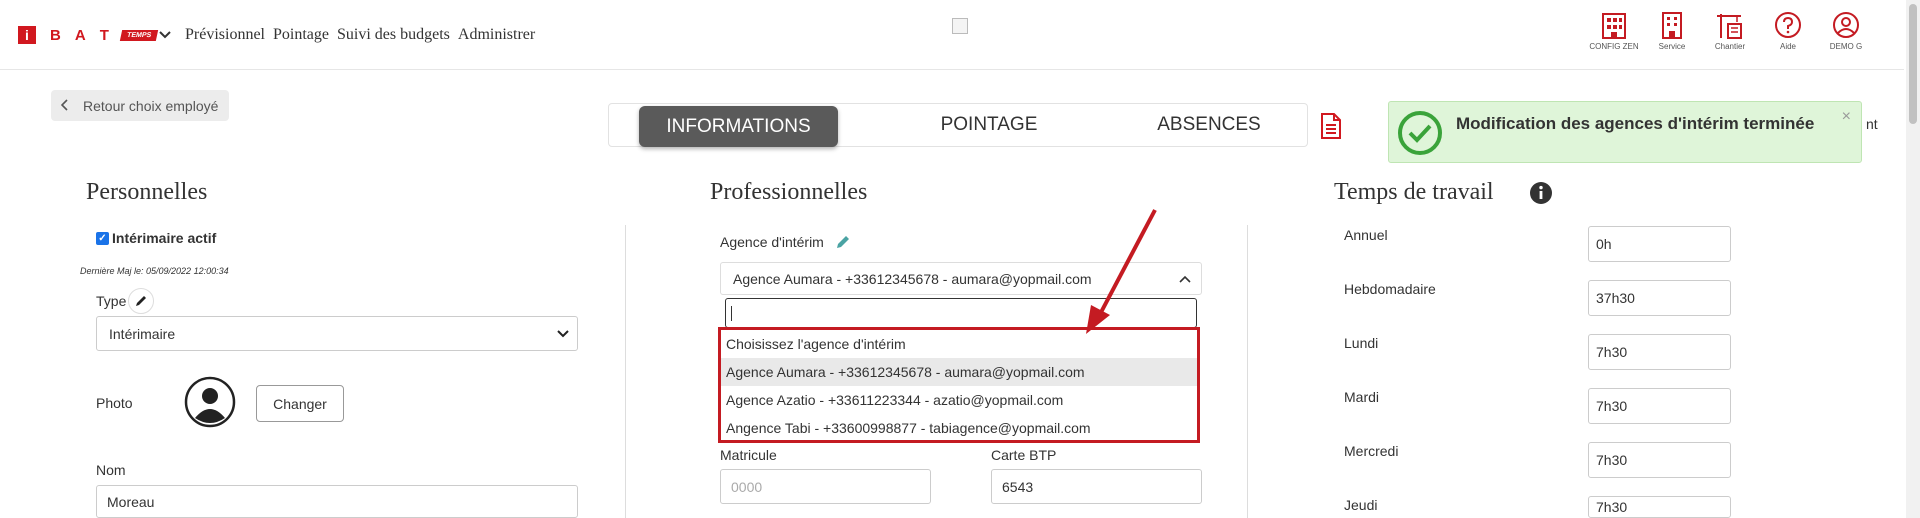 This screenshot has height=518, width=1920. Describe the element at coordinates (1659, 460) in the screenshot. I see `mercredi-input: 7h30` at that location.